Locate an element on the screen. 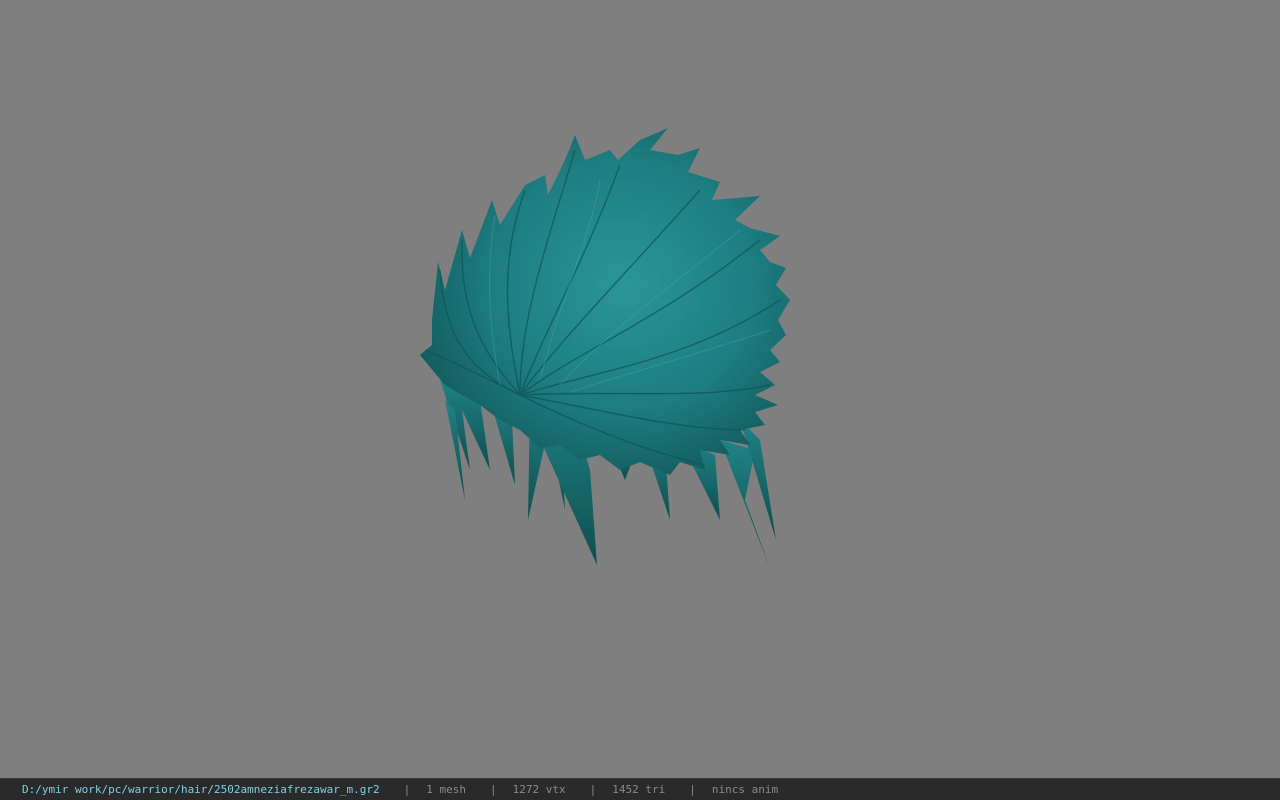 The height and width of the screenshot is (800, 1280). triangle-count: 1452 tri is located at coordinates (639, 789).